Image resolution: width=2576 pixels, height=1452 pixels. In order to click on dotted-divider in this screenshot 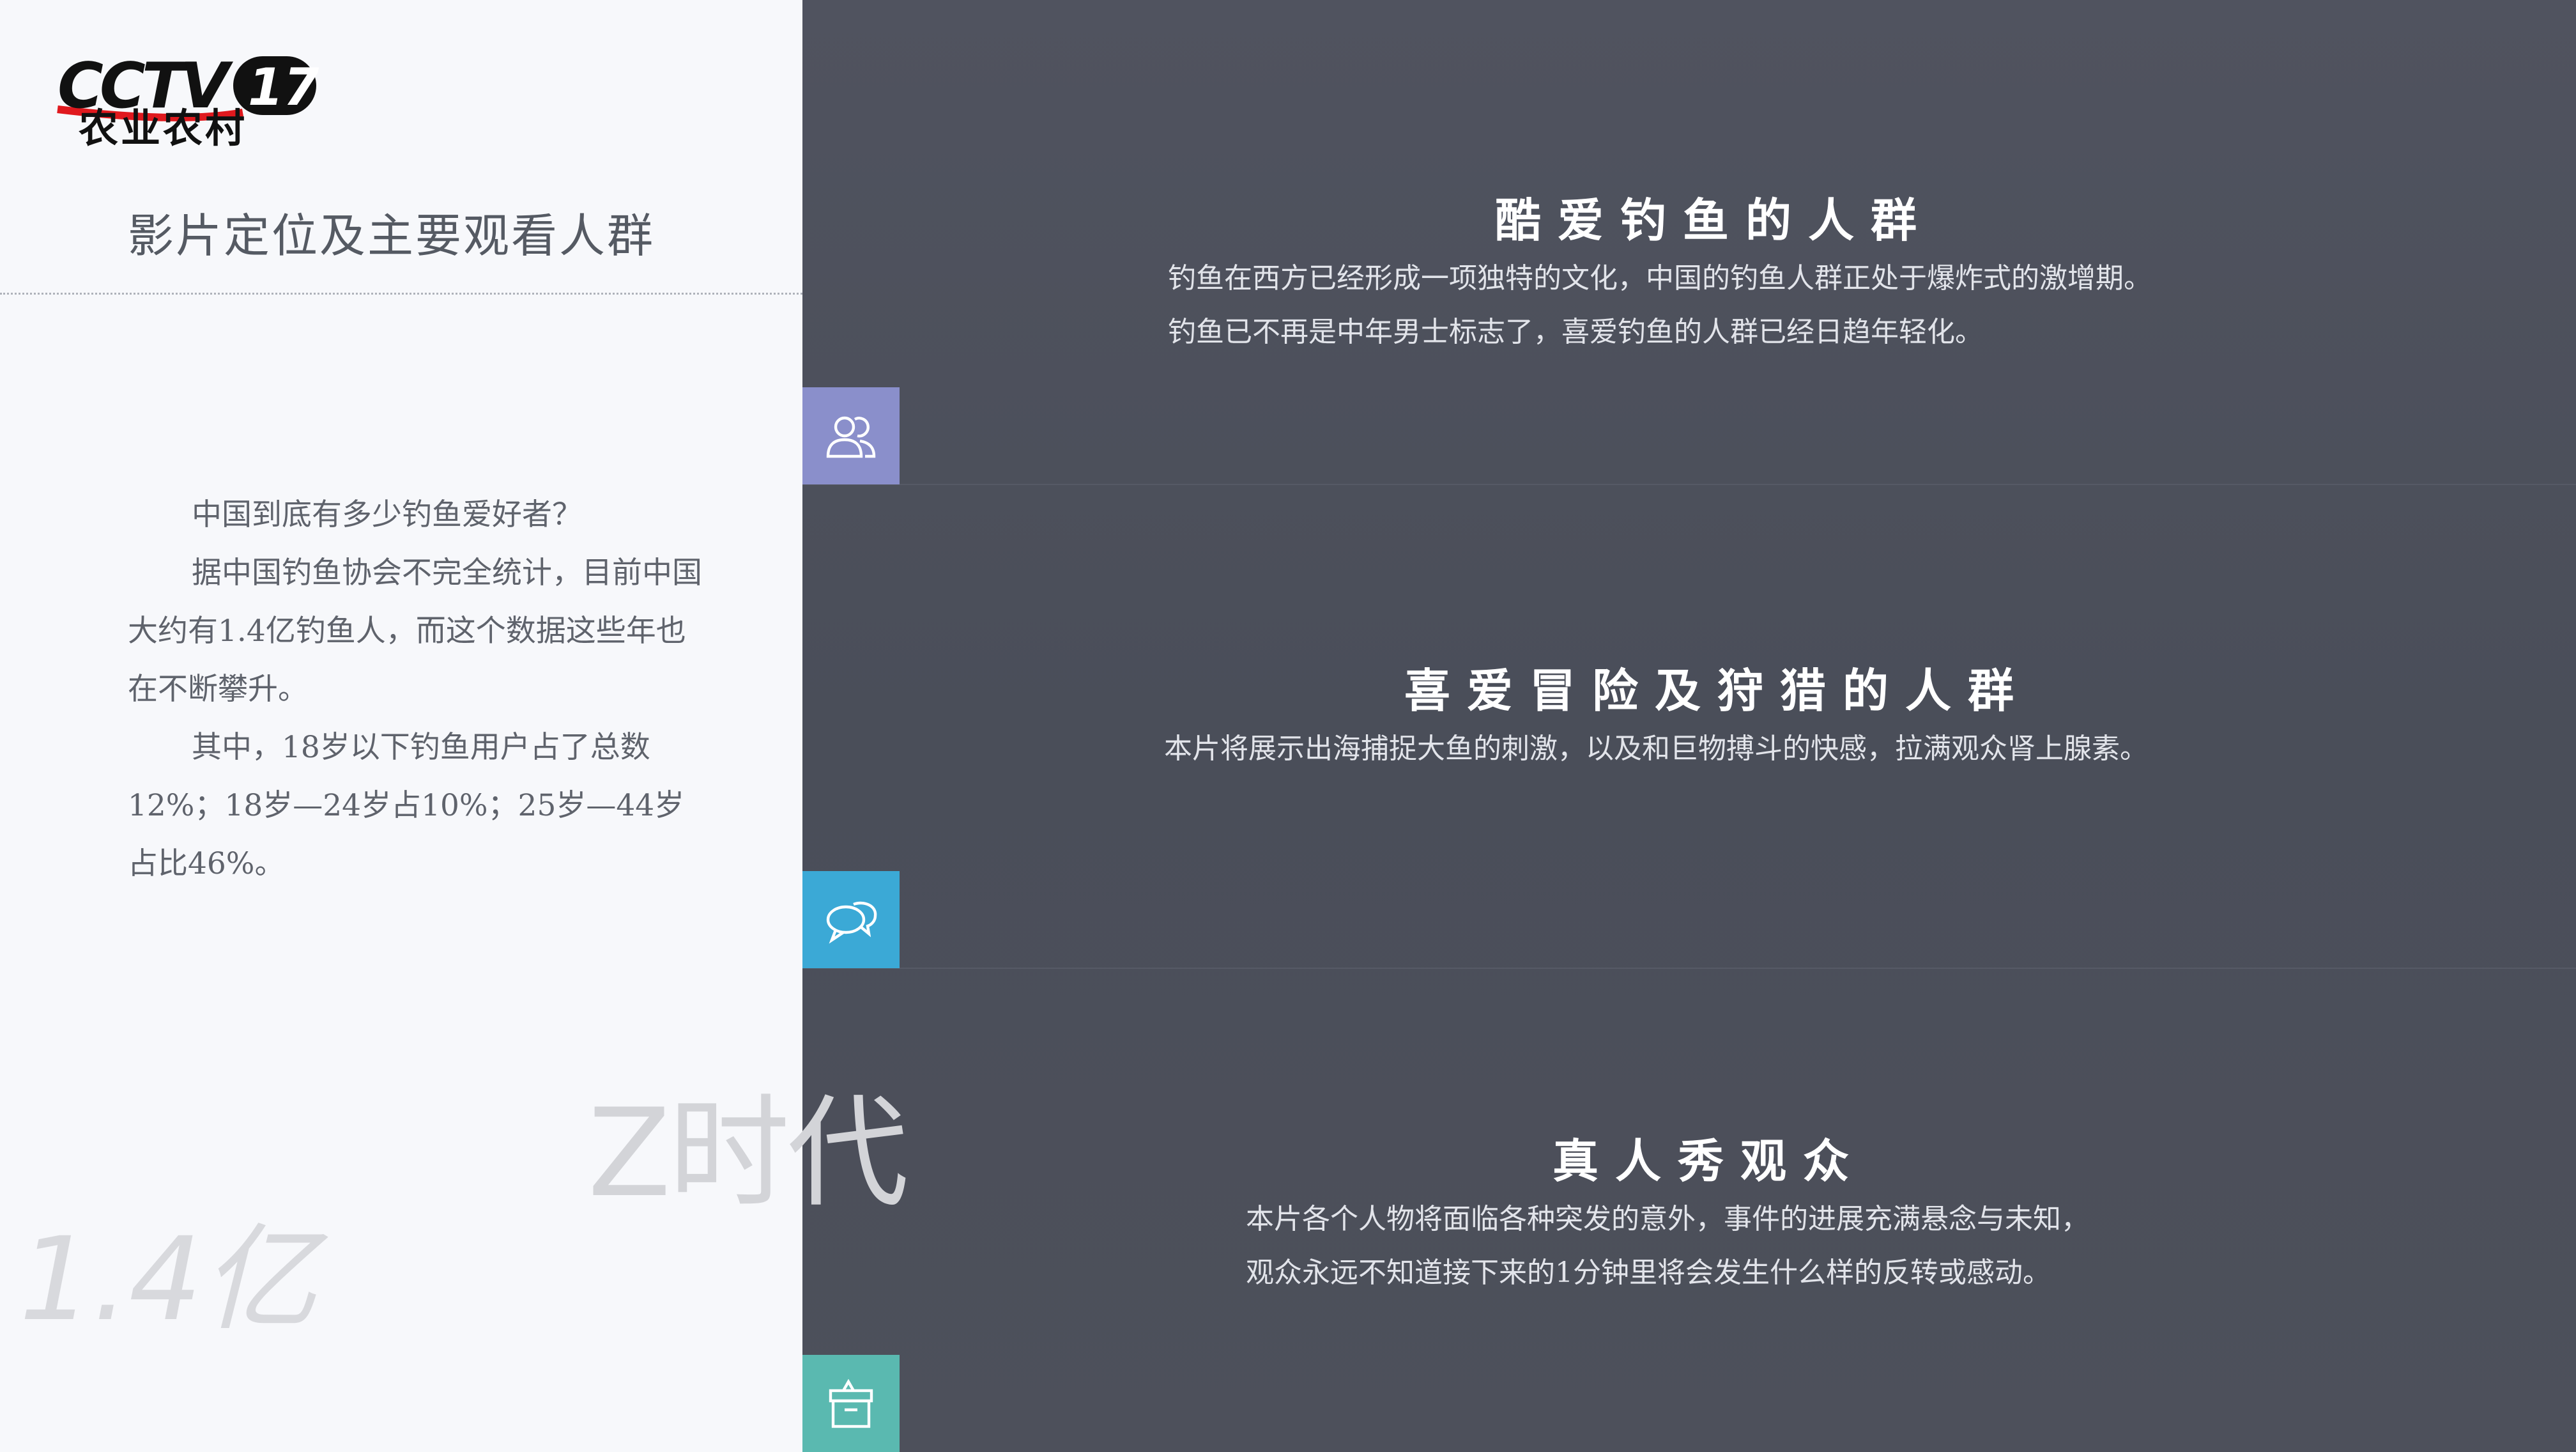, I will do `click(401, 294)`.